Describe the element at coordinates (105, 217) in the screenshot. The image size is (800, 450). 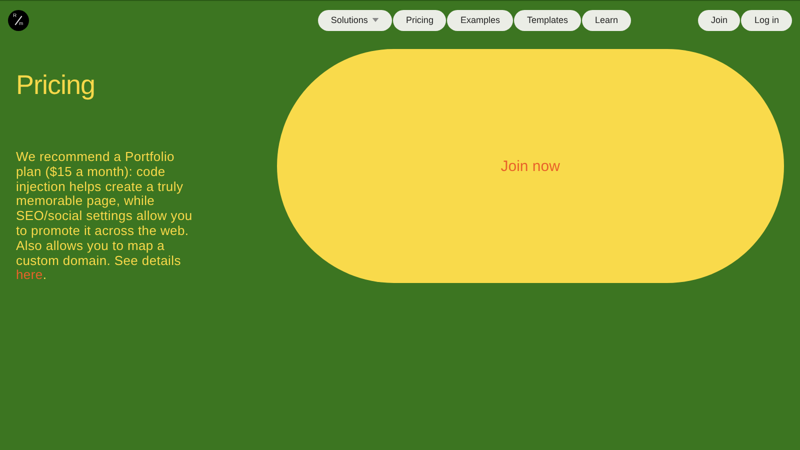
I see `description-text: We recommend a Portfolio plan ($15 a month): code injection helps create a truly memorable page, while SEO/social settings allow you to promote it across the web. Also allows you to map a custom domain. See details here.` at that location.